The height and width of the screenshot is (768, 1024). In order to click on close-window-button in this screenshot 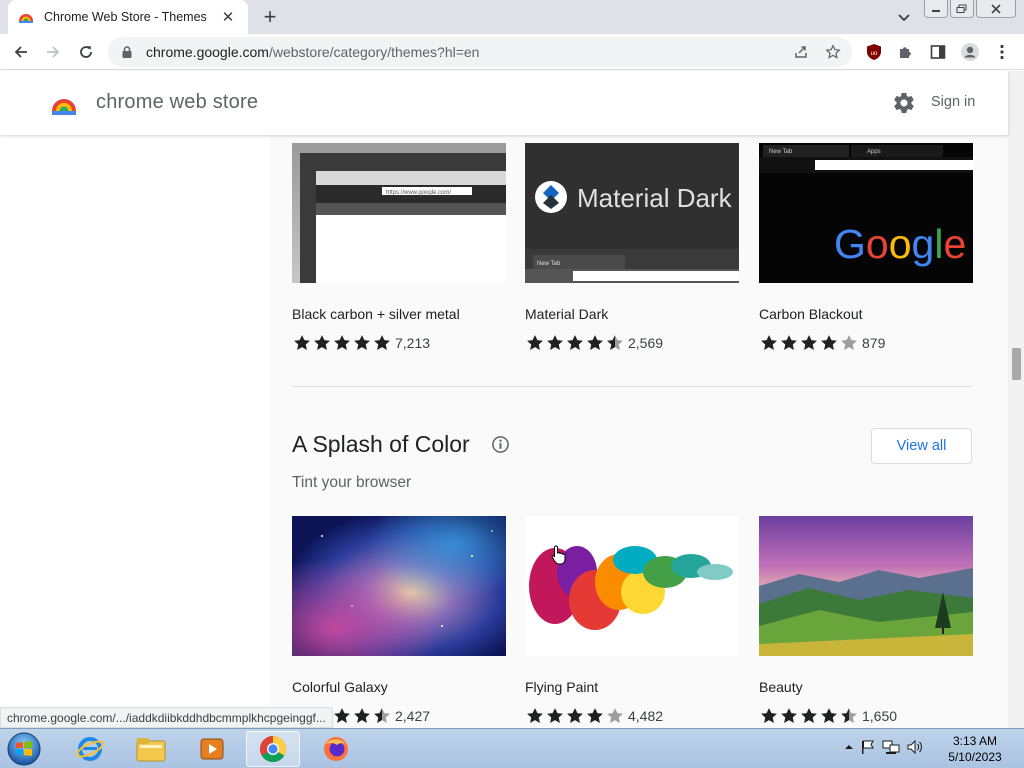, I will do `click(996, 9)`.